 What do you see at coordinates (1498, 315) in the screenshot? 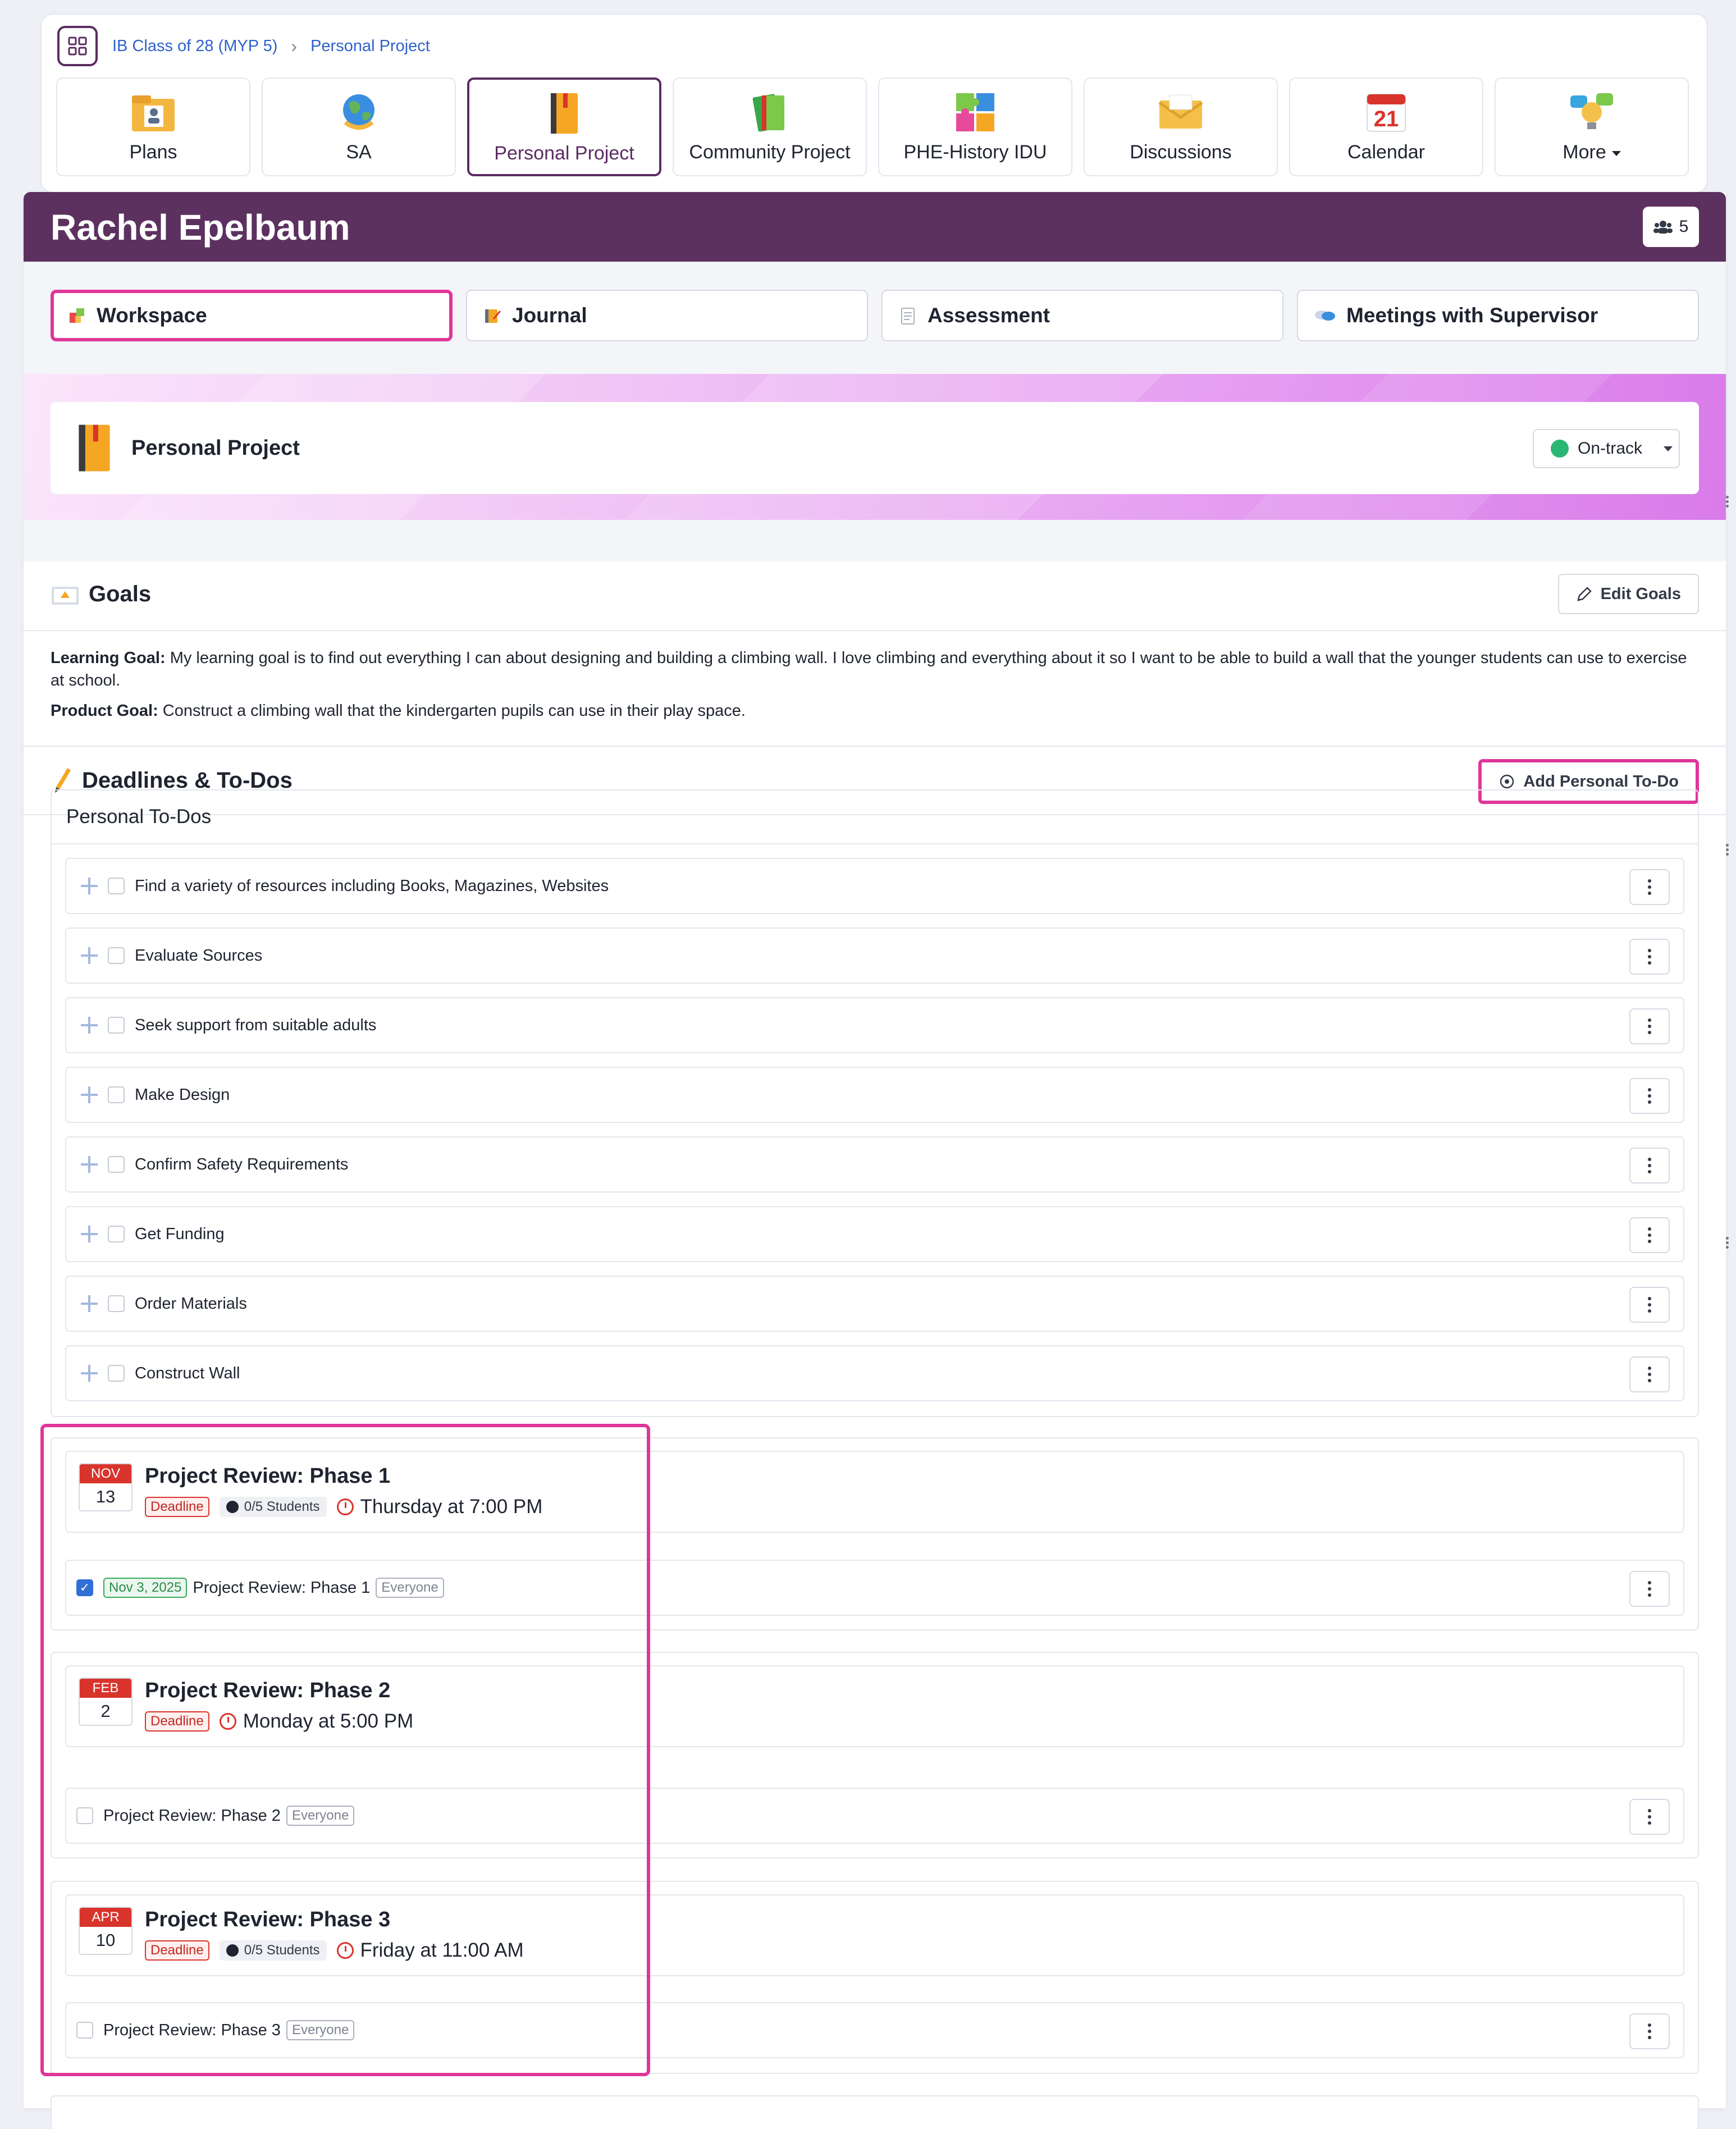
I see `tab-meetings-with-supervisor: Meetings with Supervisor` at bounding box center [1498, 315].